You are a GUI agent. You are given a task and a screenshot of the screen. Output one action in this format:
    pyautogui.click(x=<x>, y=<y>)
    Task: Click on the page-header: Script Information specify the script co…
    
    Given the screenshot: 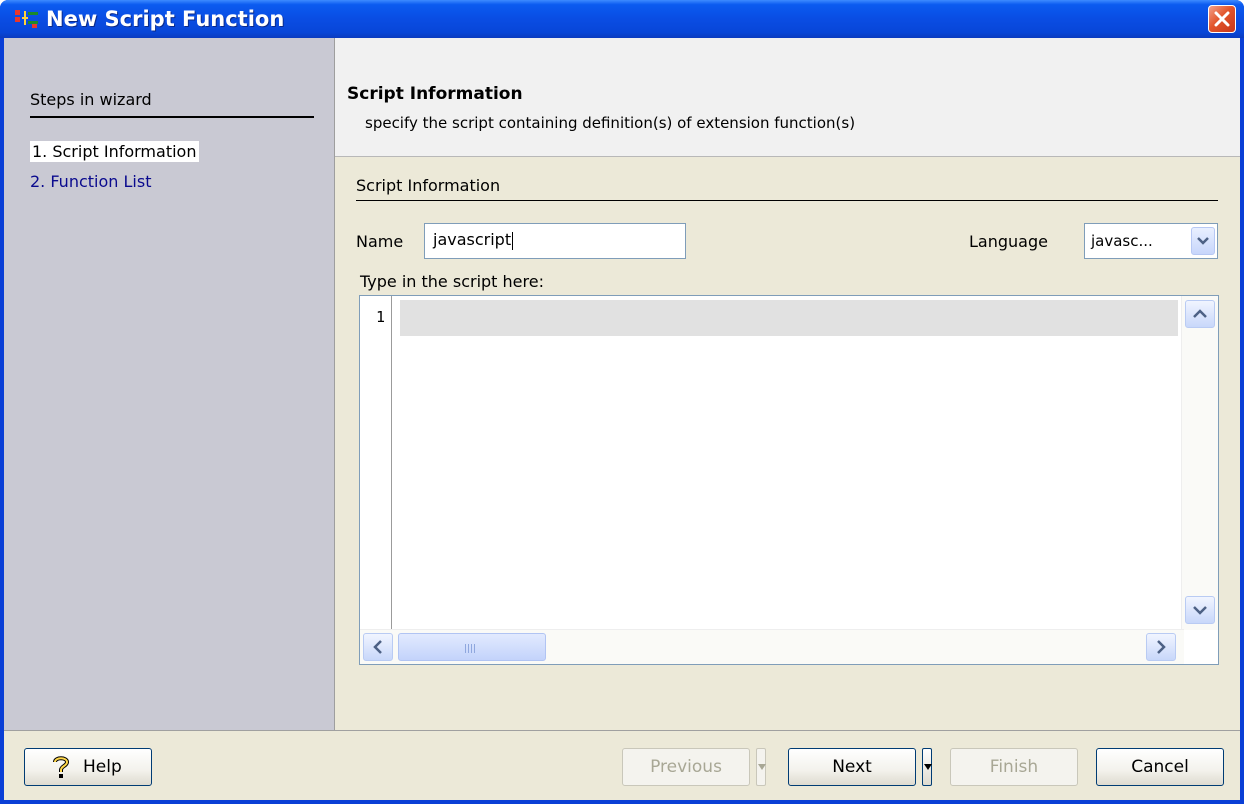 What is the action you would take?
    pyautogui.click(x=787, y=97)
    